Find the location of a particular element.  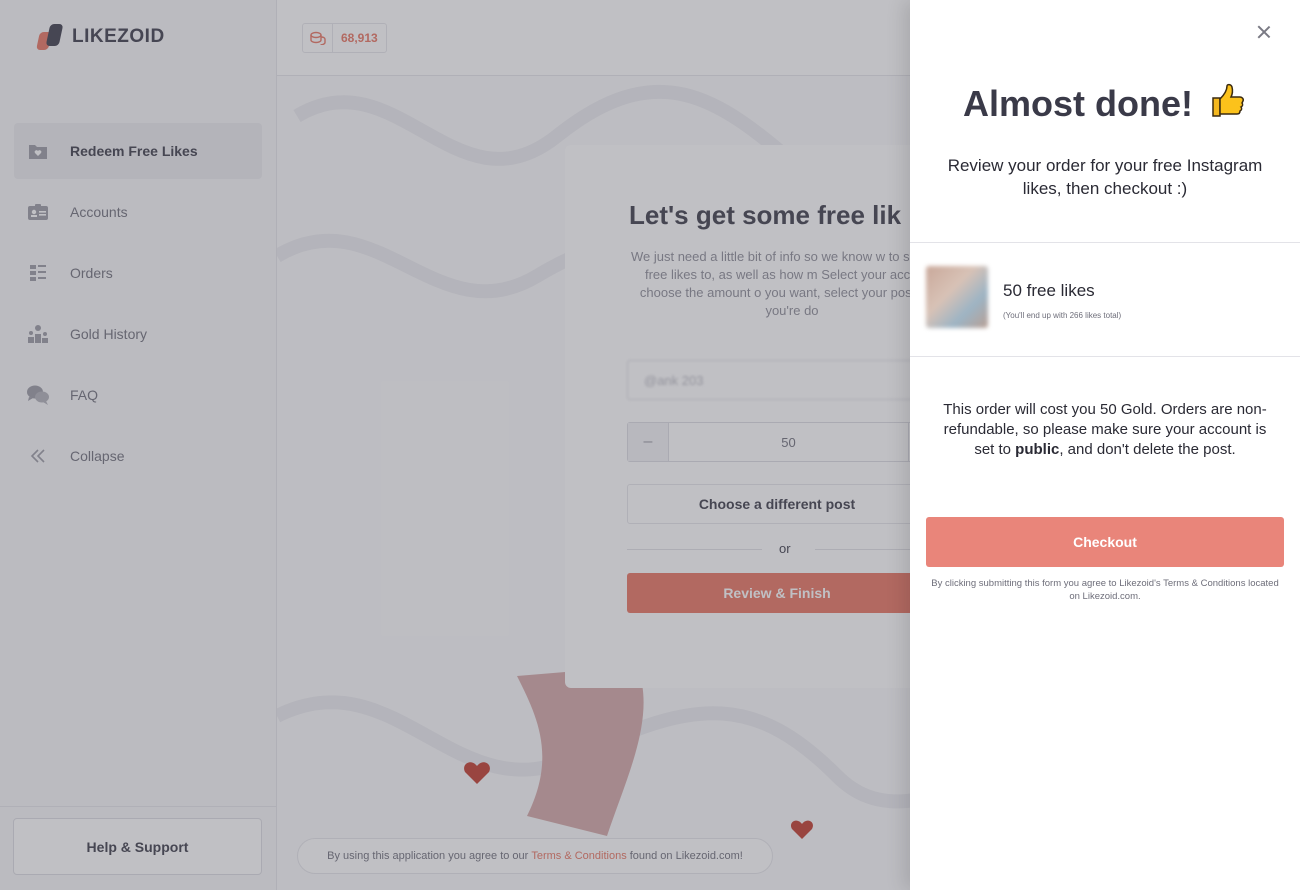

thumbs-up-icon is located at coordinates (1227, 104).